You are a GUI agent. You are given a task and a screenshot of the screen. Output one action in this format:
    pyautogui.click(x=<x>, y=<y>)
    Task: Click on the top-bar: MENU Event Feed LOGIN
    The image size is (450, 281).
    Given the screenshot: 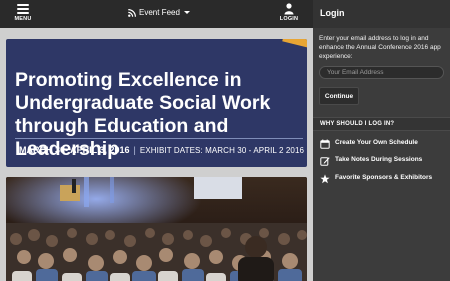 What is the action you would take?
    pyautogui.click(x=156, y=14)
    